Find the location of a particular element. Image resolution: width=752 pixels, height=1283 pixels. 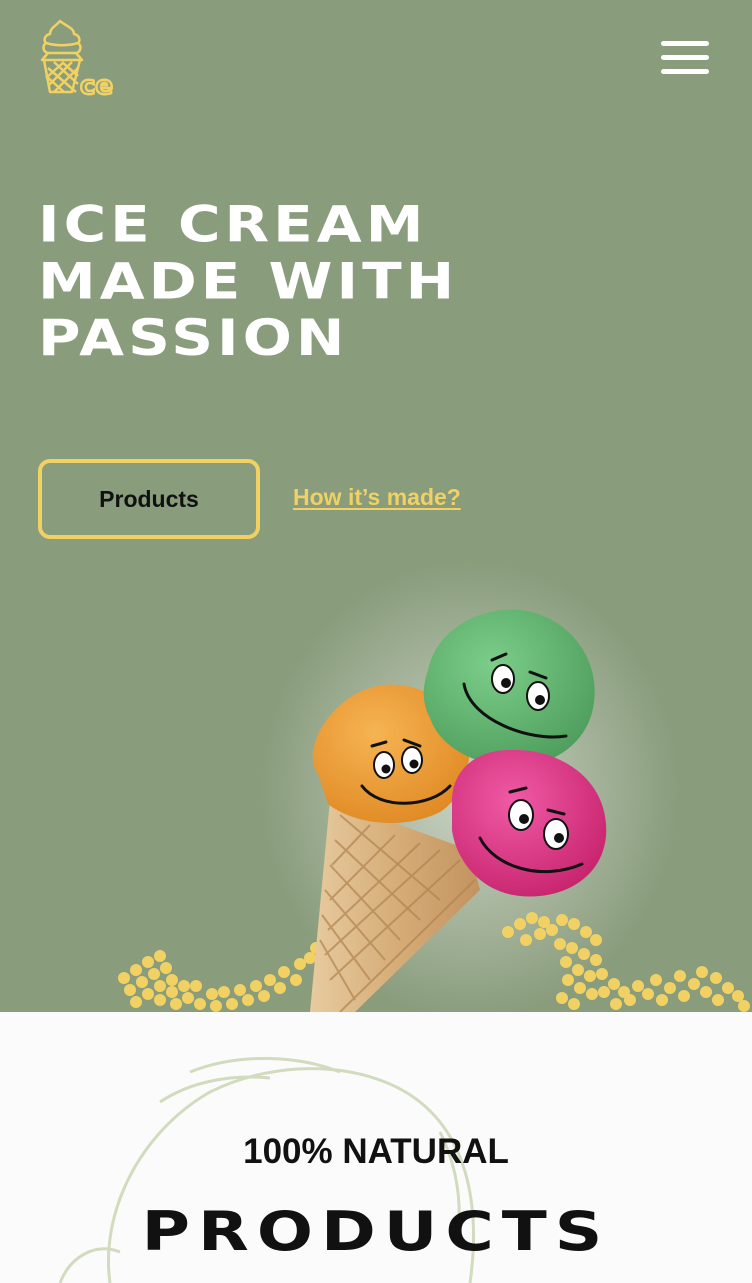

ice-cream-cone-icon: ce is located at coordinates (77, 60).